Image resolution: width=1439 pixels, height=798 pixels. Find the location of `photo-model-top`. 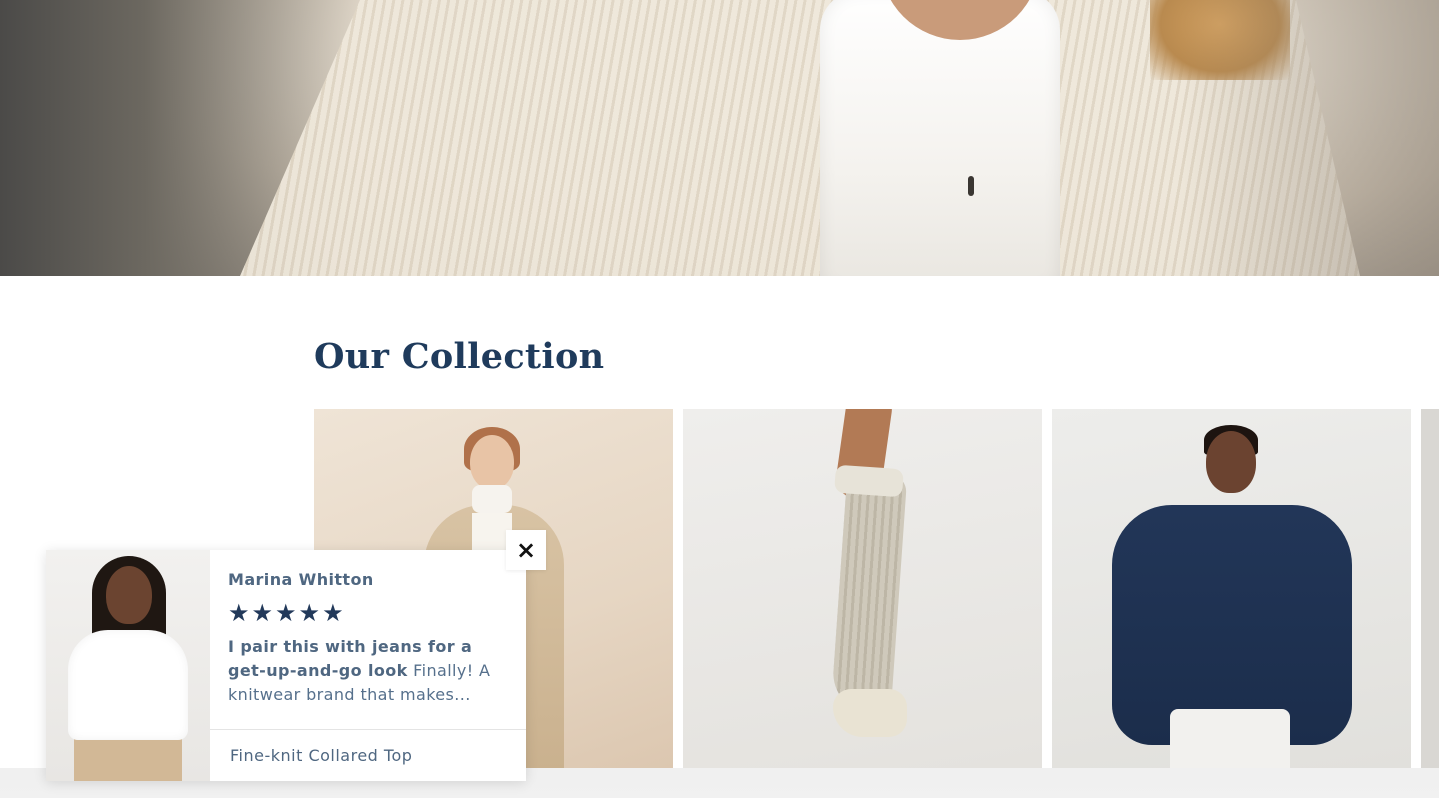

photo-model-top is located at coordinates (128, 685).